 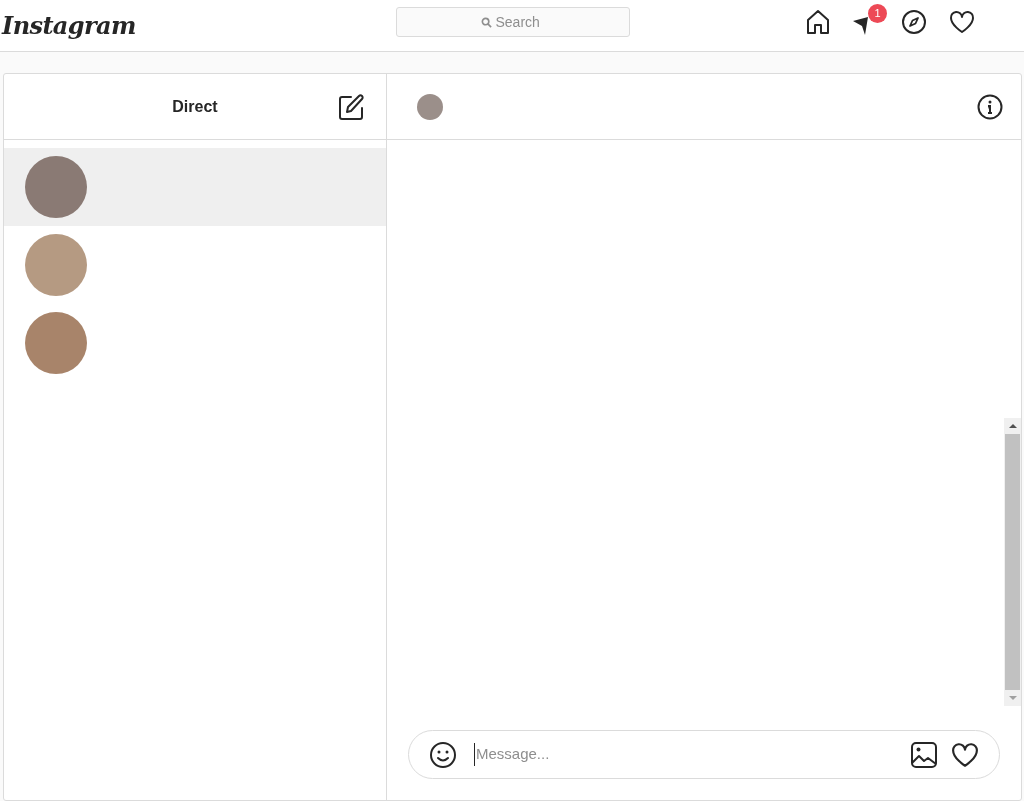 What do you see at coordinates (195, 187) in the screenshot?
I see `conversation-item` at bounding box center [195, 187].